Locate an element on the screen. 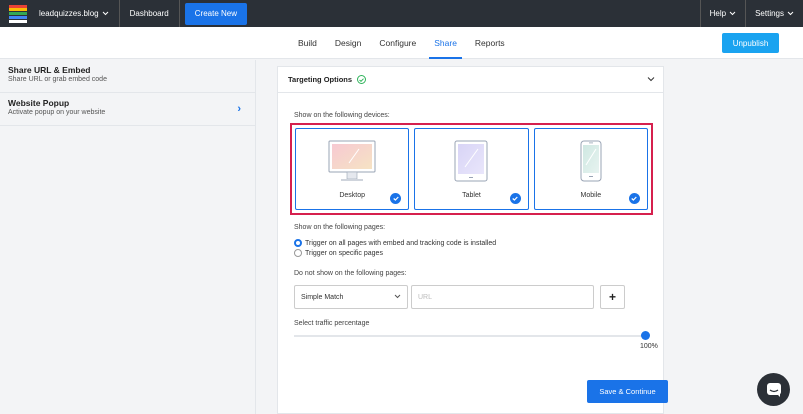  plus-icon: + is located at coordinates (612, 297).